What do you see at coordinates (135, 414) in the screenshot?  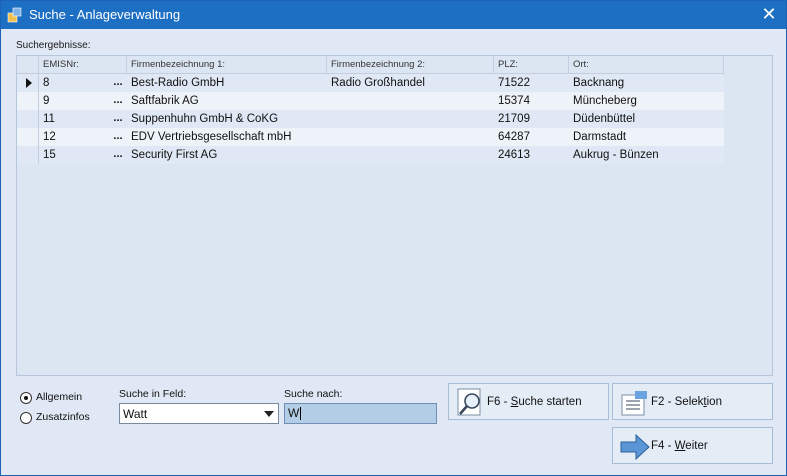 I see `search-field-value: Watt` at bounding box center [135, 414].